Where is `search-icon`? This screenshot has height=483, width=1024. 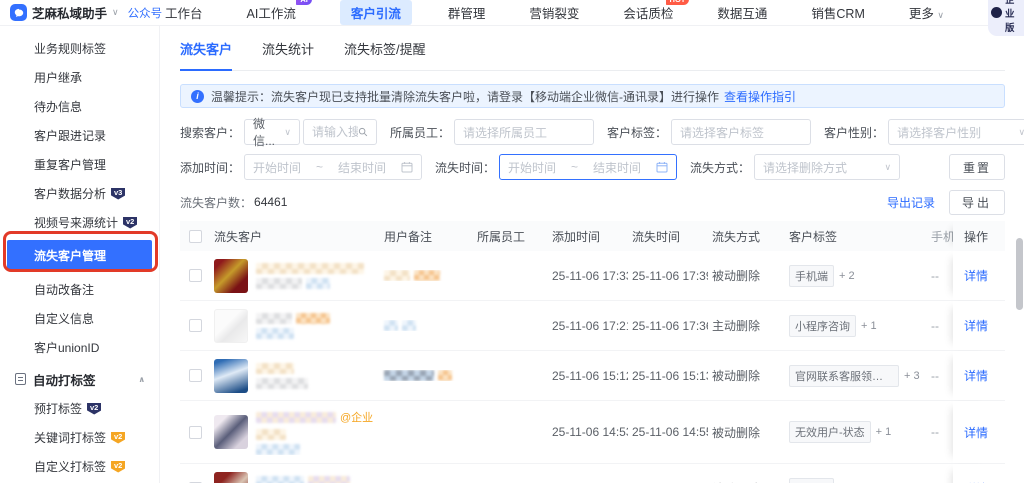
search-icon is located at coordinates (363, 132).